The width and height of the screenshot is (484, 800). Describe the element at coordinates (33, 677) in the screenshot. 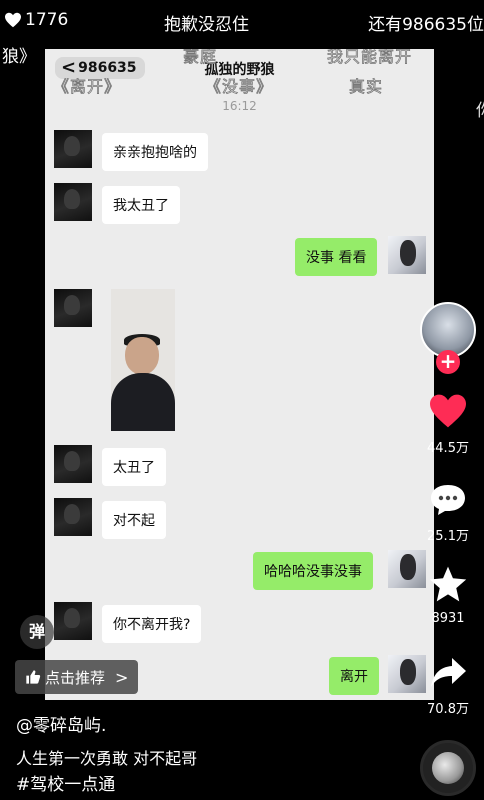

I see `thumbs-up-icon` at that location.